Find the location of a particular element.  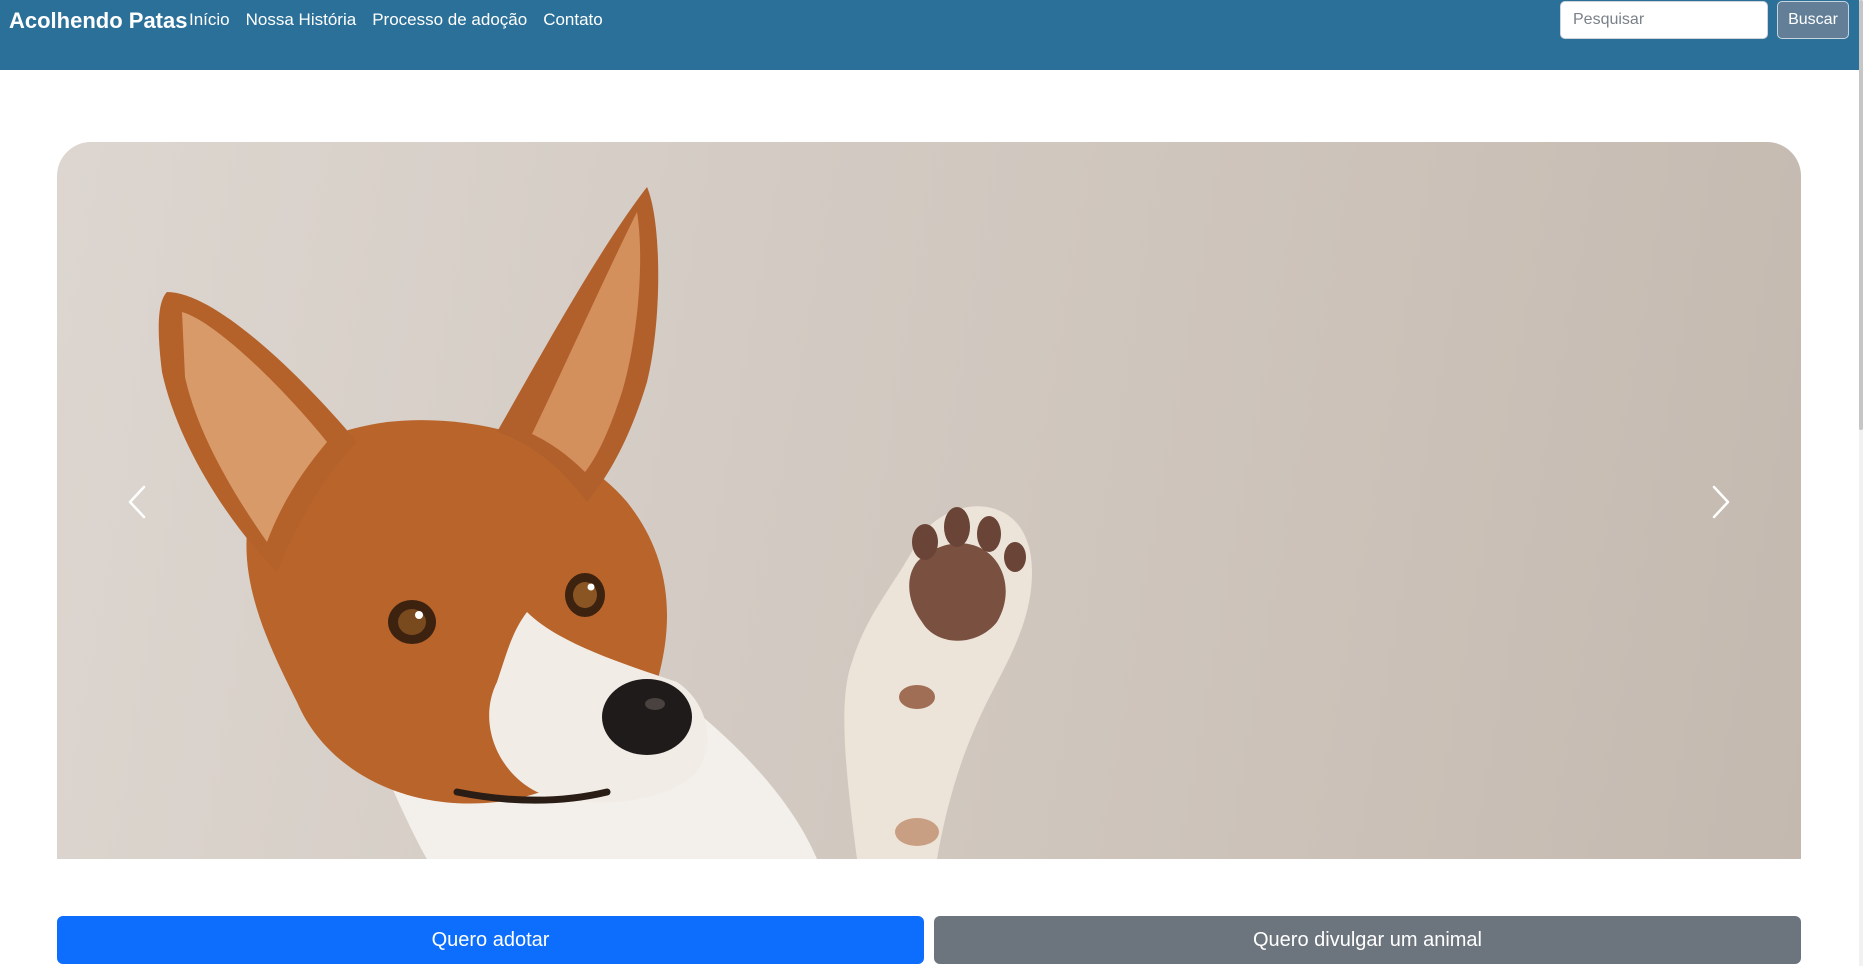

search-input is located at coordinates (1664, 20).